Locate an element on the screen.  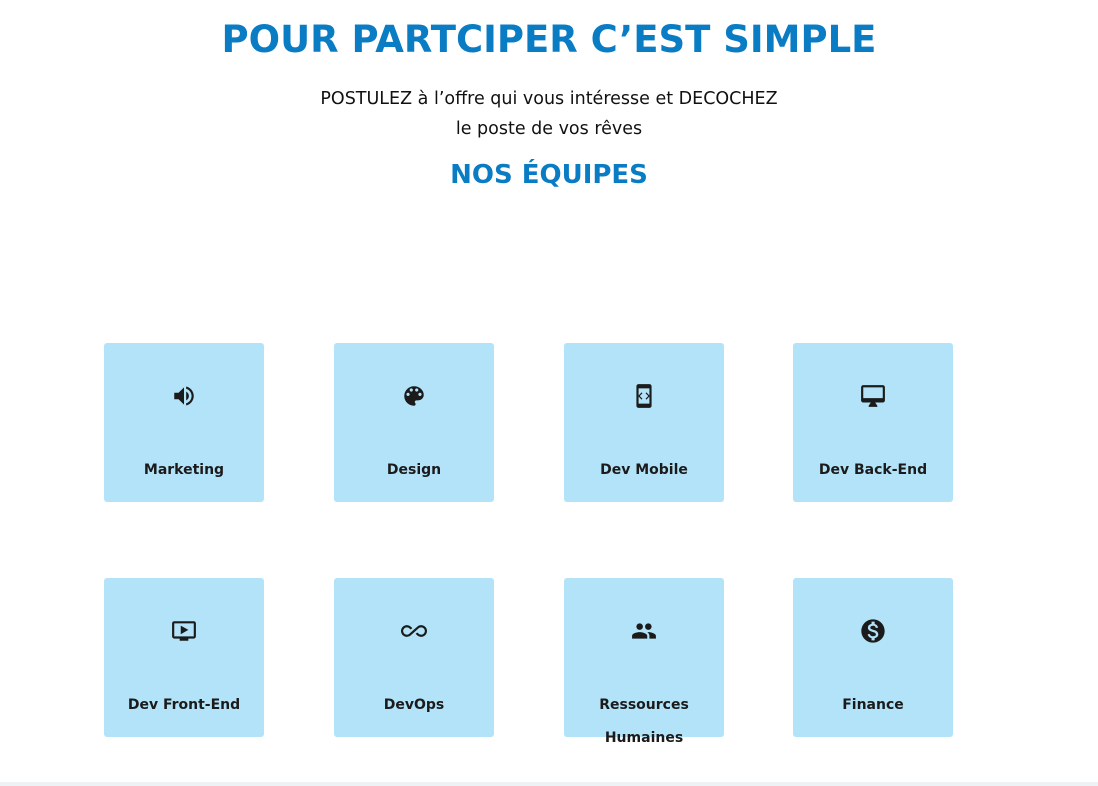
people-icon is located at coordinates (644, 631).